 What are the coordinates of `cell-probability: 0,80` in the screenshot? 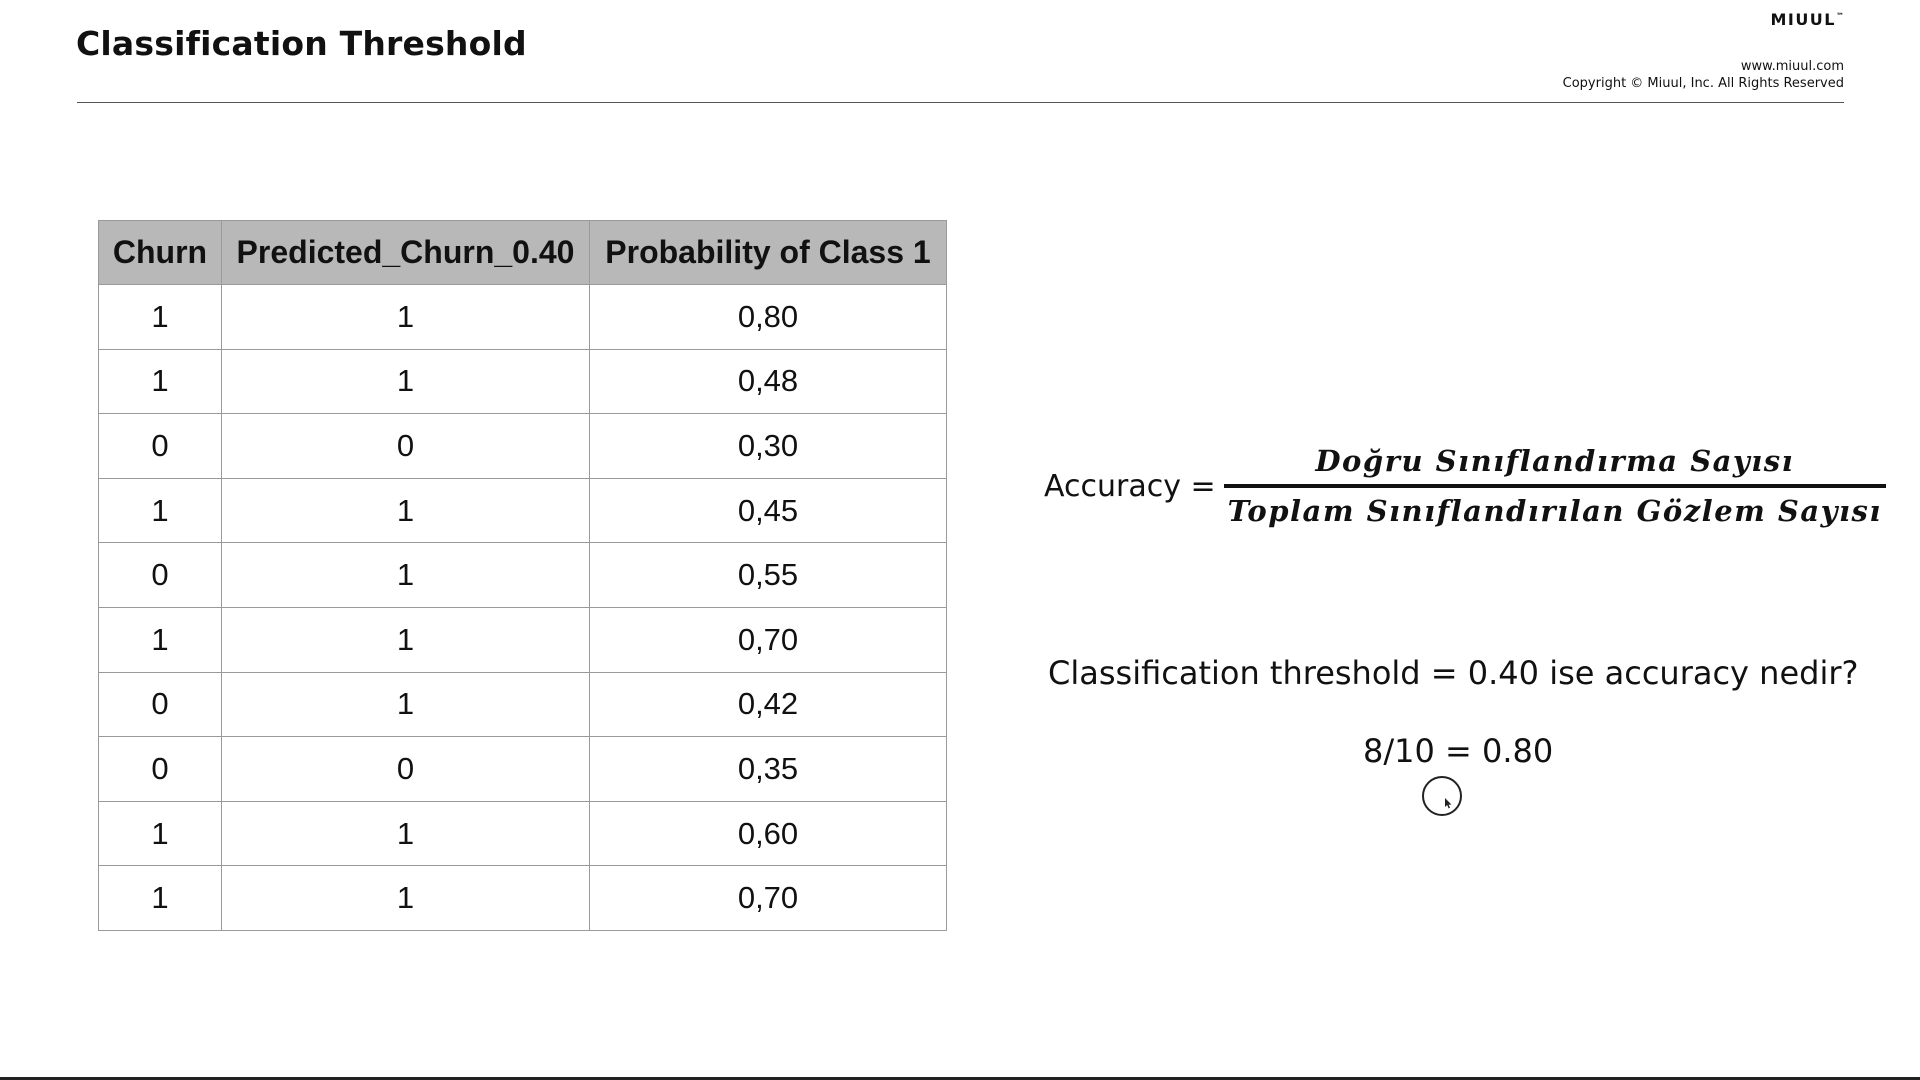 It's located at (768, 317).